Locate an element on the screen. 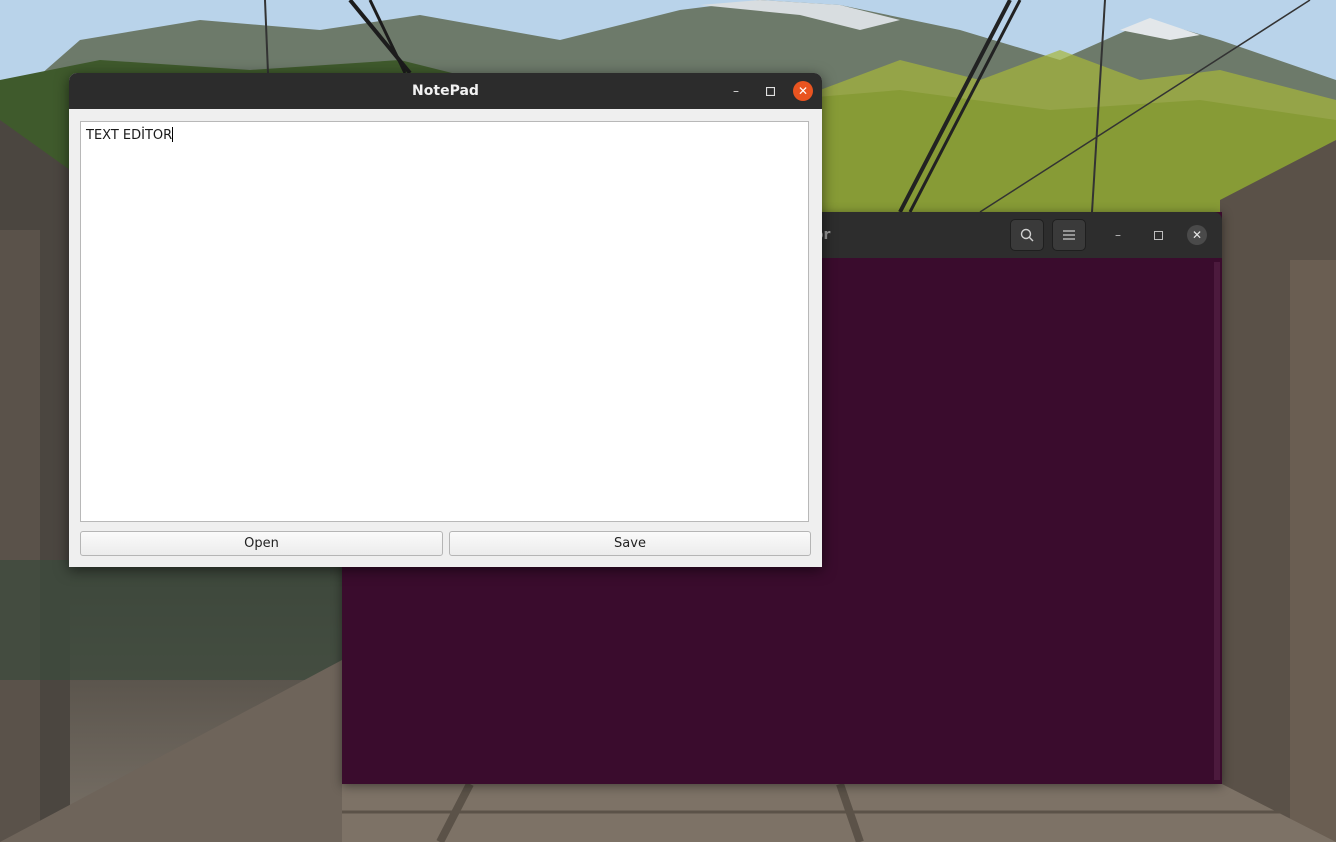 The image size is (1336, 842). hamburger-menu-icon is located at coordinates (1069, 235).